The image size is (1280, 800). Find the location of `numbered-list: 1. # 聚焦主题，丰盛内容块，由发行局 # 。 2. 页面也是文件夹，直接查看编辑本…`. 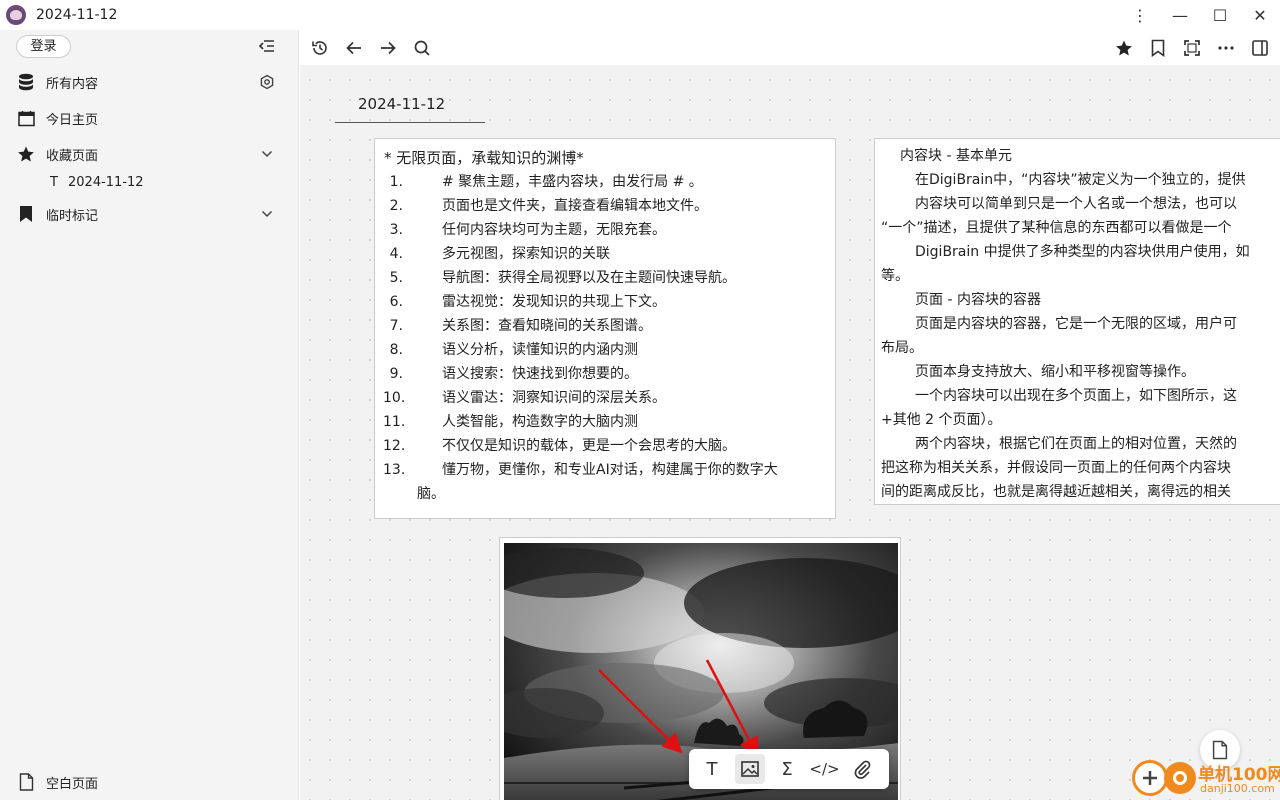

numbered-list: 1. # 聚焦主题，丰盛内容块，由发行局 # 。 2. 页面也是文件夹，直接查看编辑本… is located at coordinates (605, 338).